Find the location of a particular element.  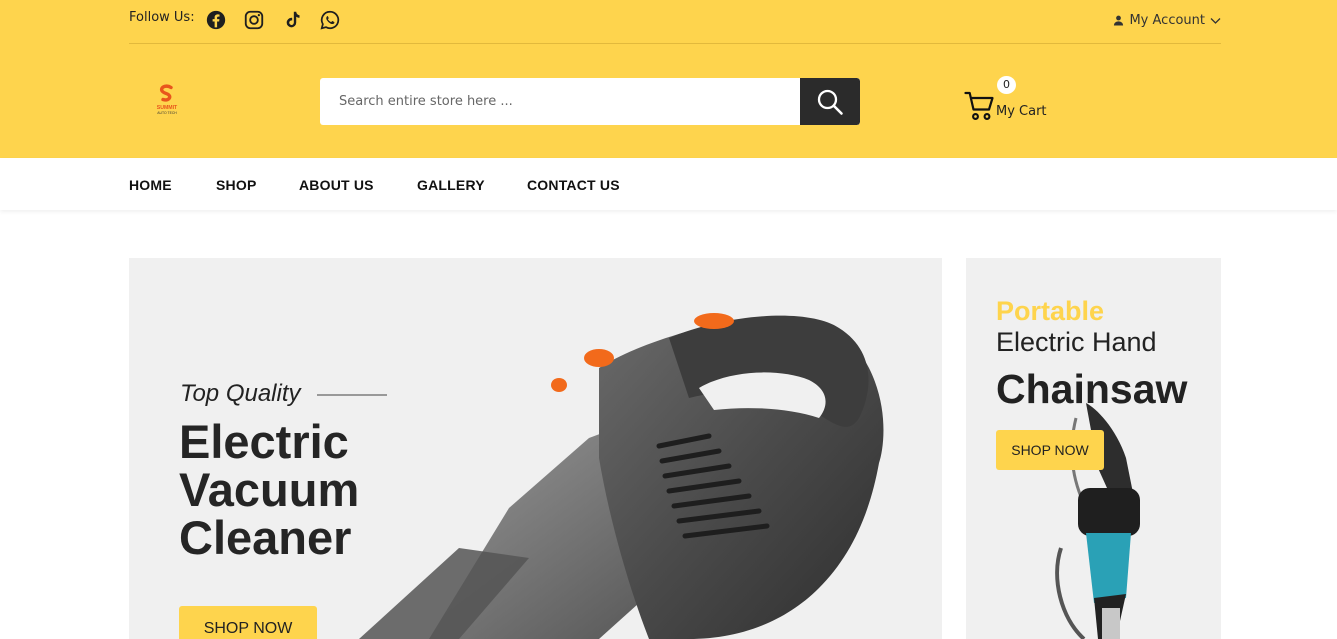

my-account-label: My Account is located at coordinates (1167, 20).